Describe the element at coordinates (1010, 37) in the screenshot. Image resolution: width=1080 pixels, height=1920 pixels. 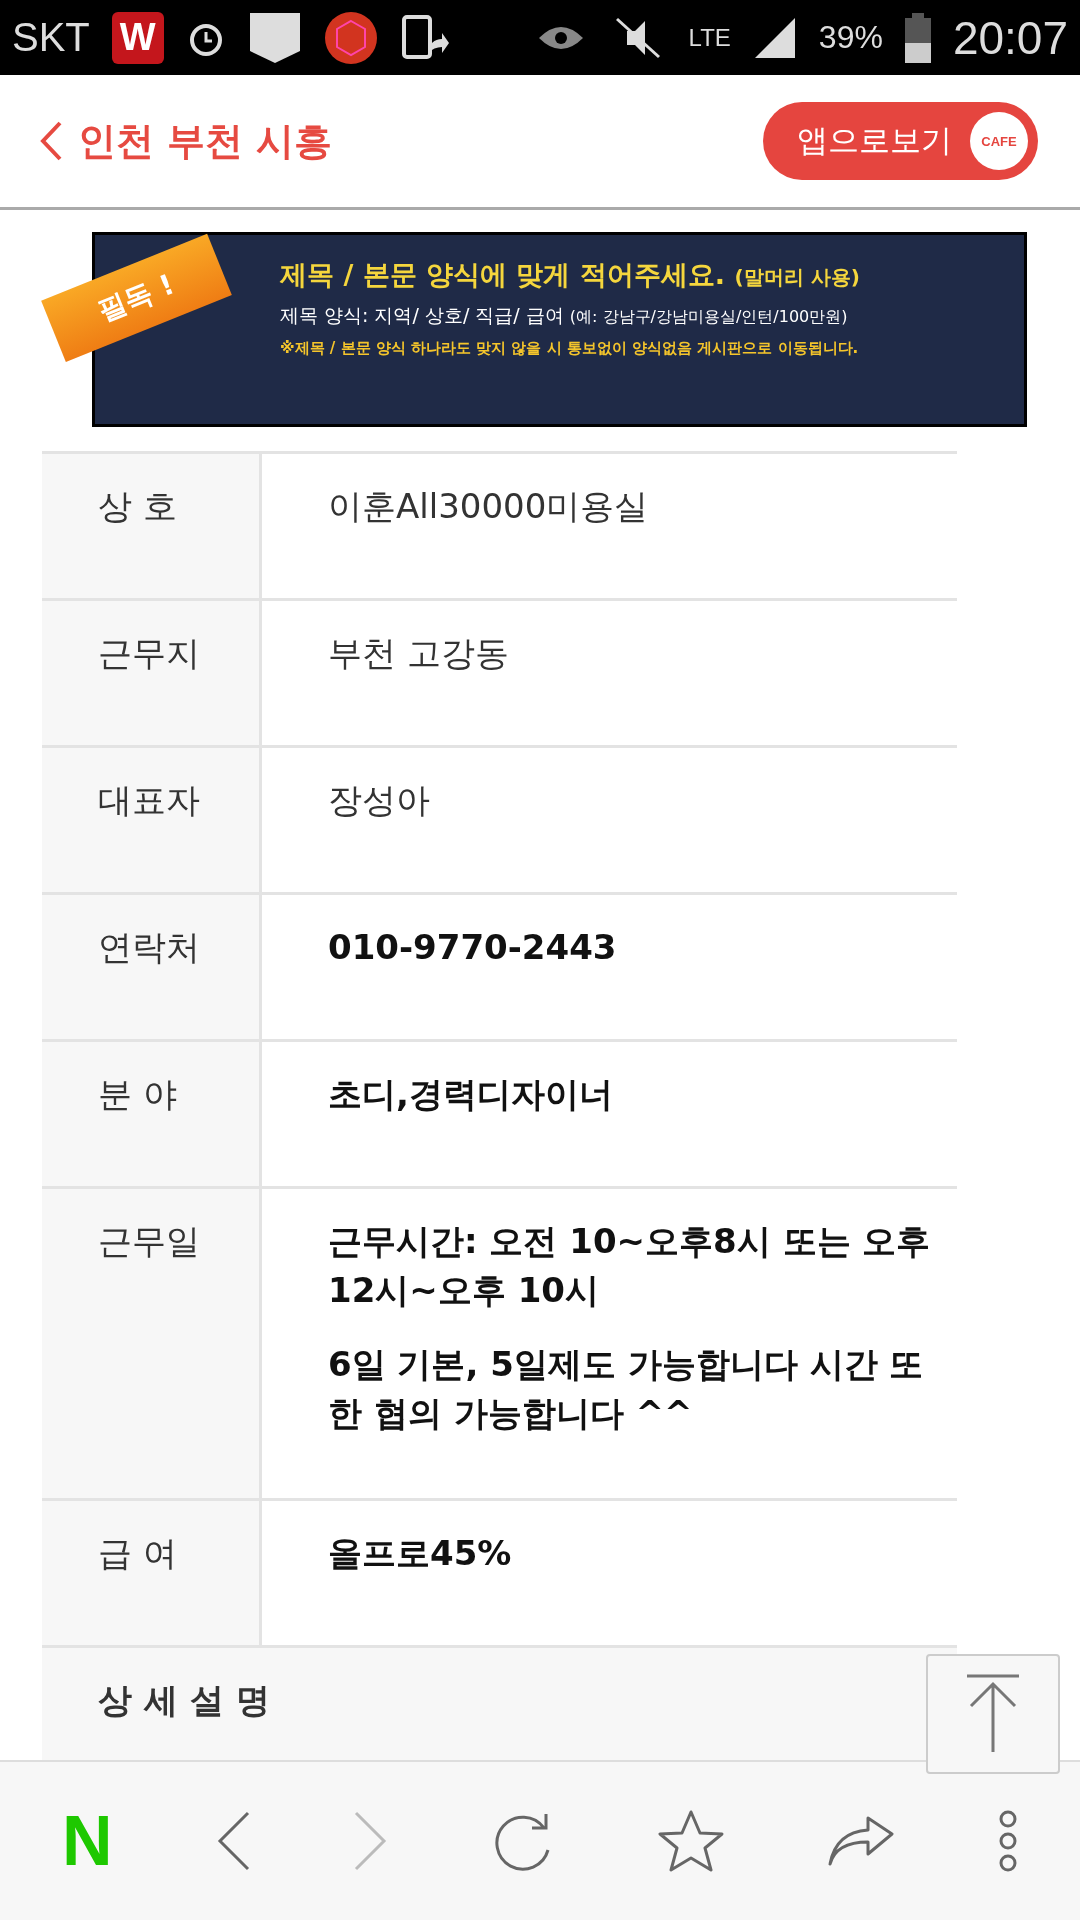
I see `clock-text: 20:07` at that location.